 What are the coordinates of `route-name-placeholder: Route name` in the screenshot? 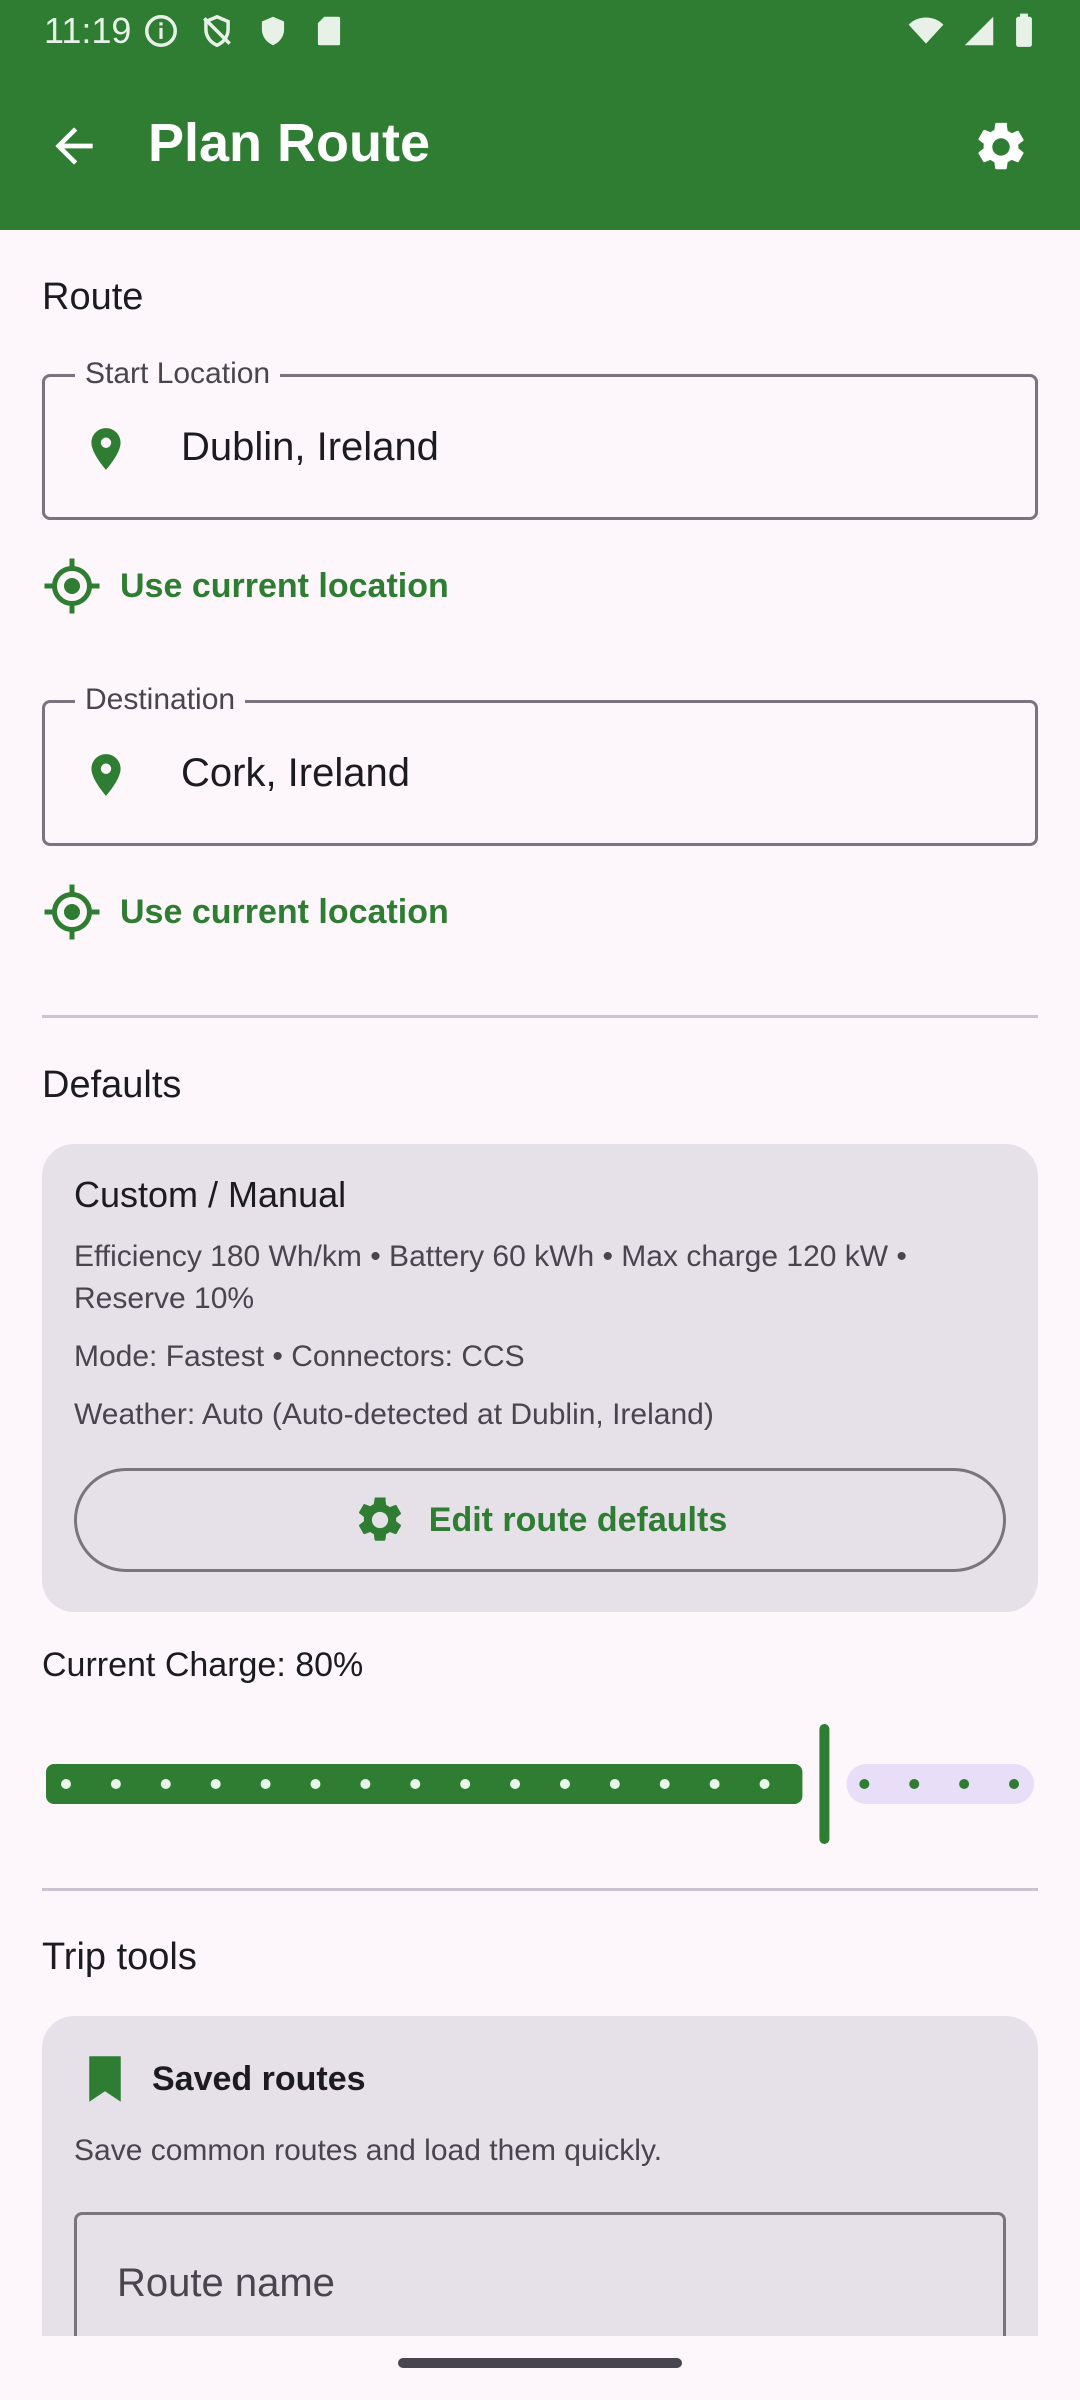 It's located at (226, 2283).